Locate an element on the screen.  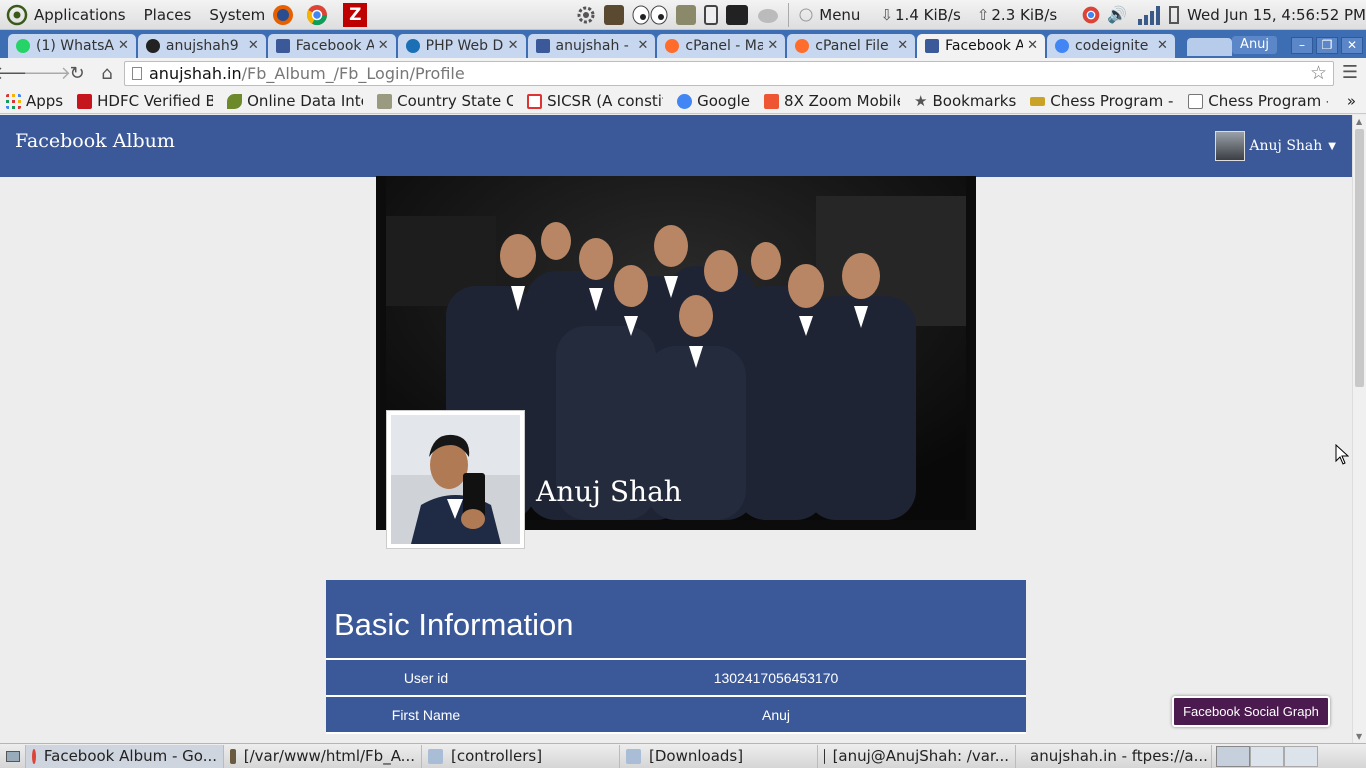
bookmark-bookmarks: ★ Bookmarks is located at coordinates (965, 101).